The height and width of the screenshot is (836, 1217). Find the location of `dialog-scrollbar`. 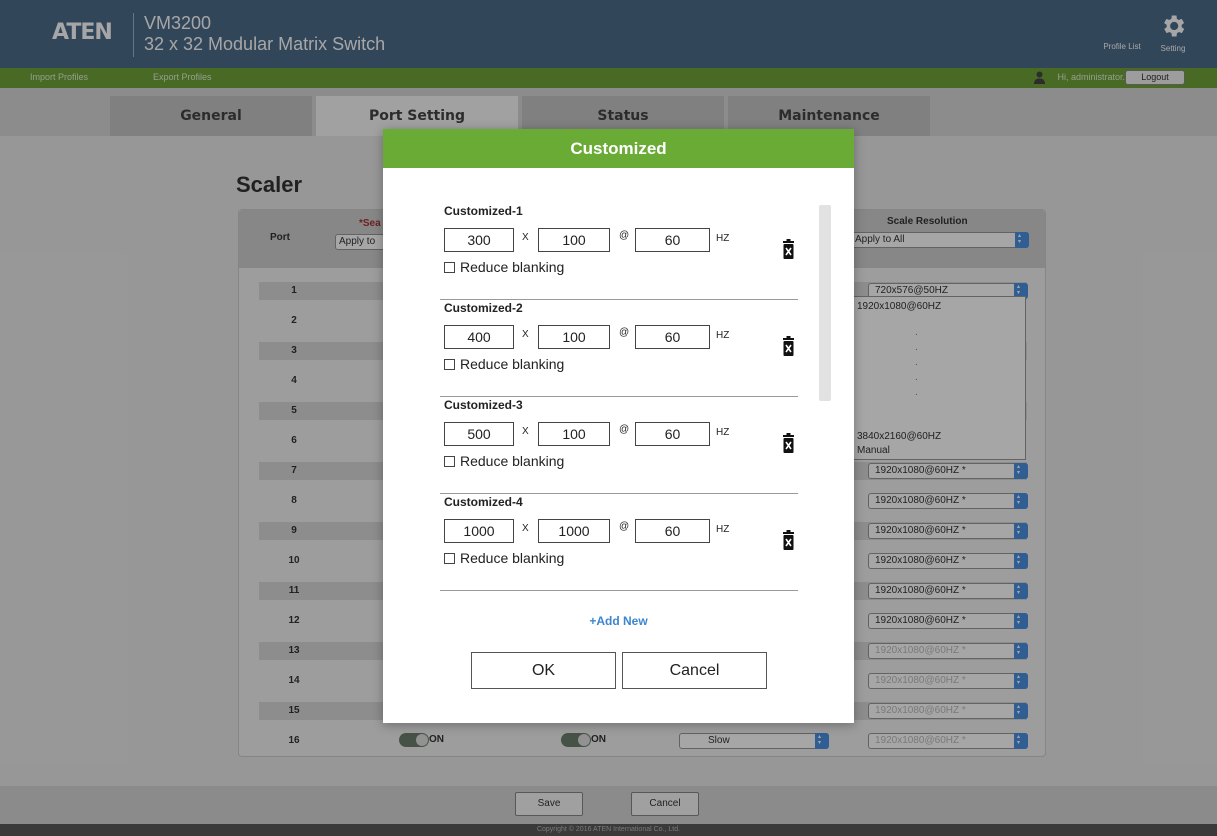

dialog-scrollbar is located at coordinates (825, 303).